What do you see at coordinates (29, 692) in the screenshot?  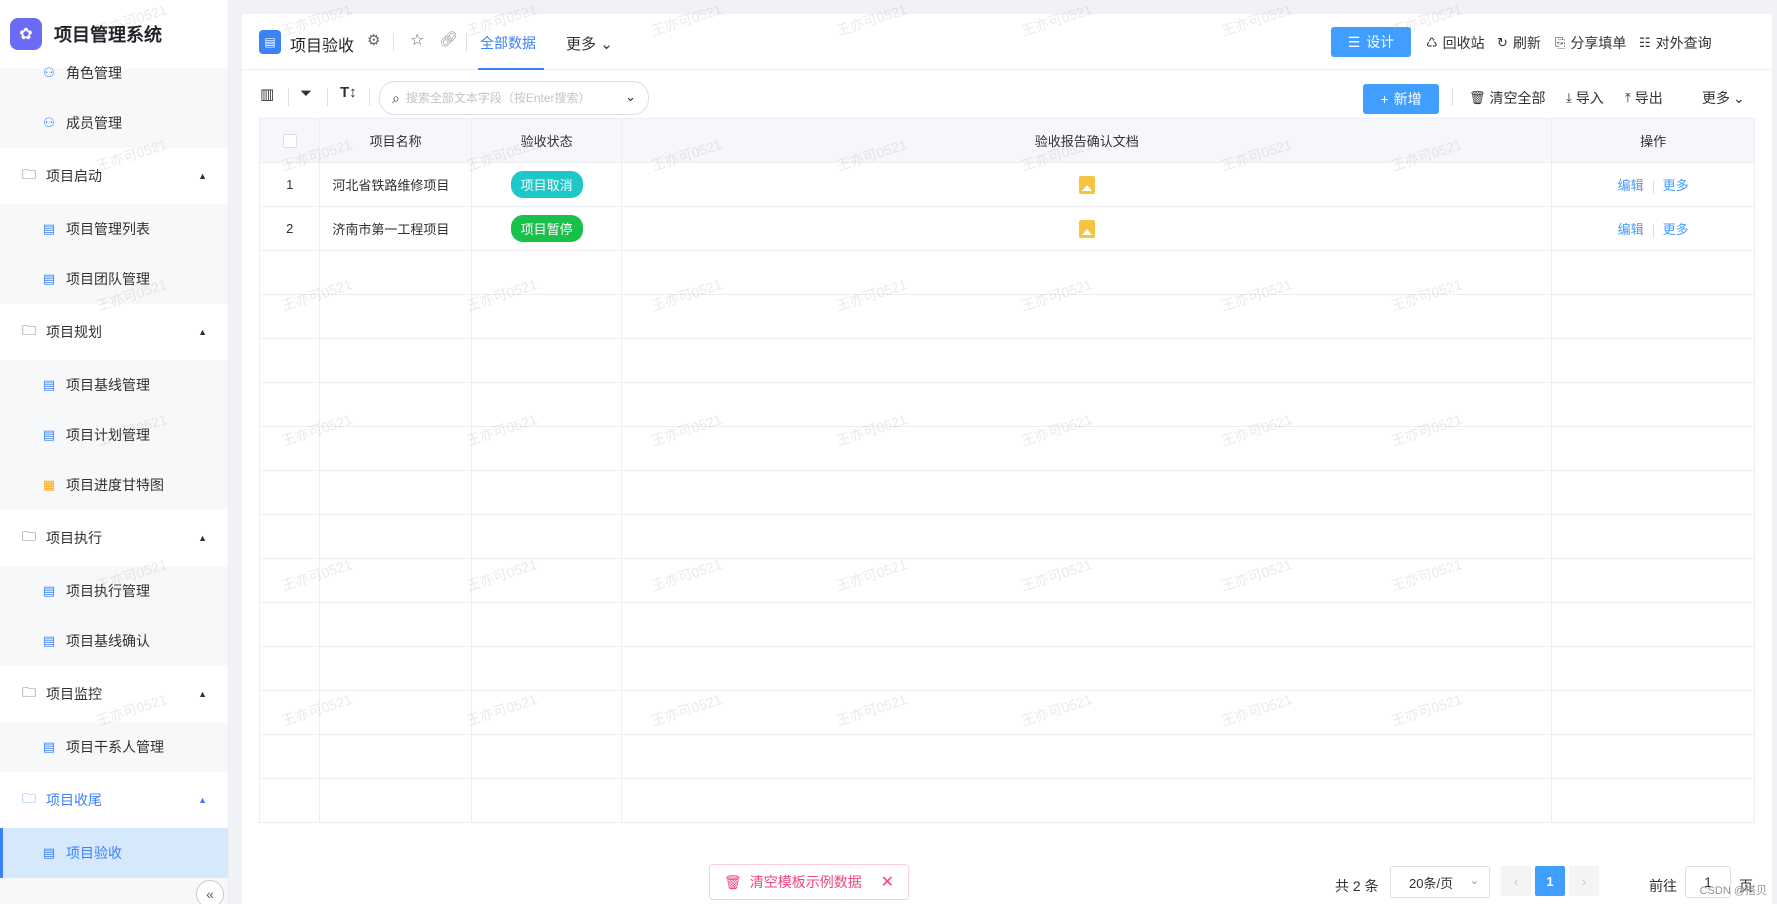 I see `folder-icon: 🗀︎` at bounding box center [29, 692].